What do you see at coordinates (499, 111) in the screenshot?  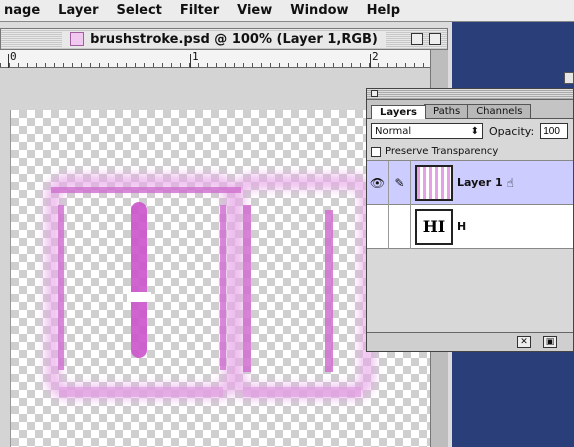 I see `tab-channels: Channels` at bounding box center [499, 111].